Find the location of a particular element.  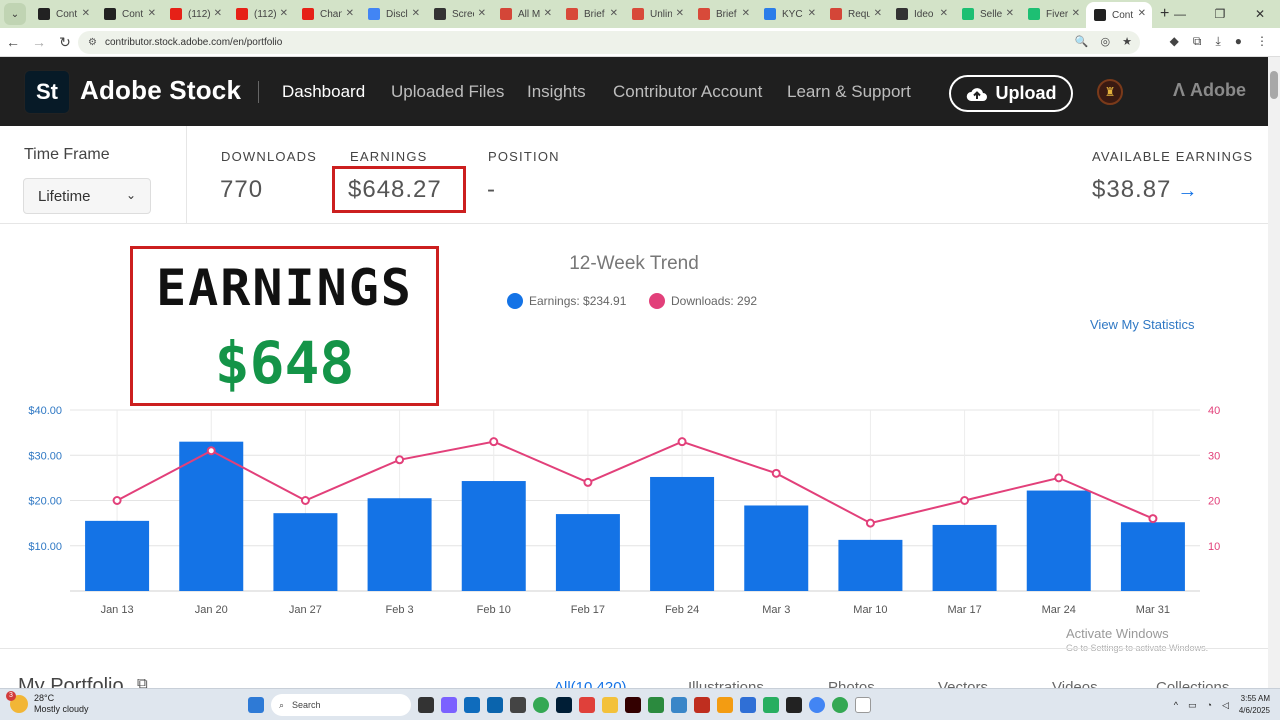

blender-icon is located at coordinates (725, 705).